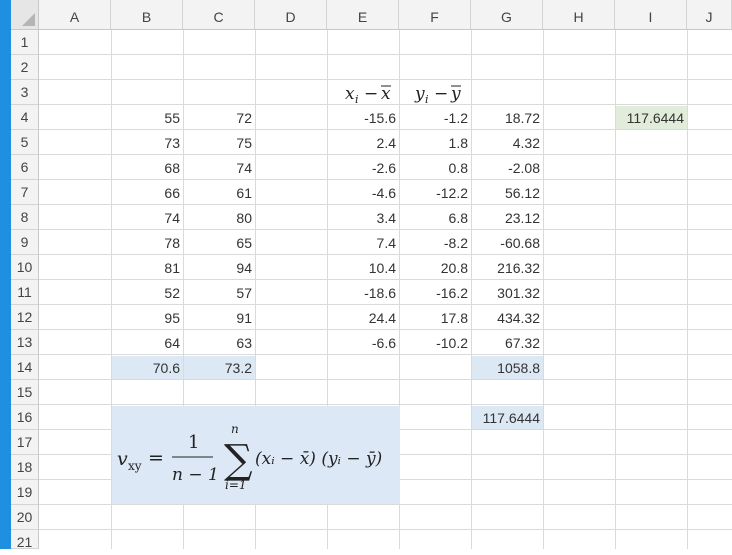 This screenshot has width=732, height=555. I want to click on cell-c14: 73.2, so click(219, 368).